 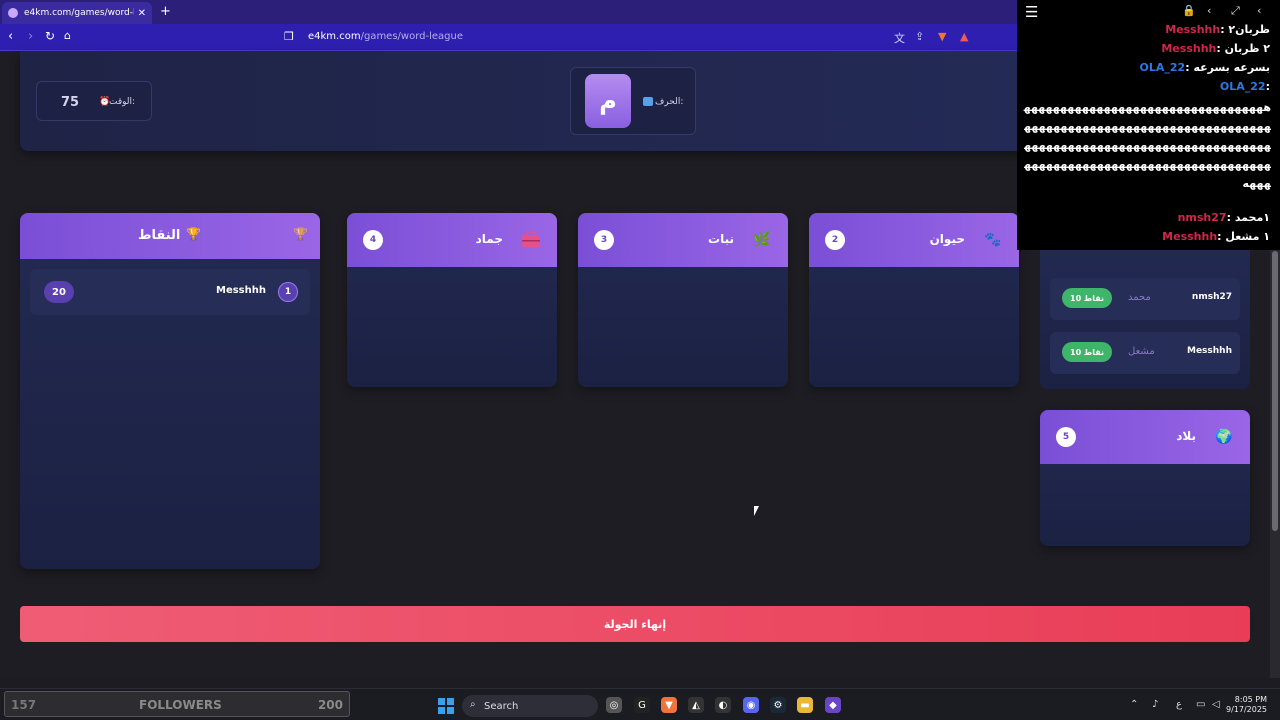 What do you see at coordinates (1216, 704) in the screenshot?
I see `volume-icon: ◁` at bounding box center [1216, 704].